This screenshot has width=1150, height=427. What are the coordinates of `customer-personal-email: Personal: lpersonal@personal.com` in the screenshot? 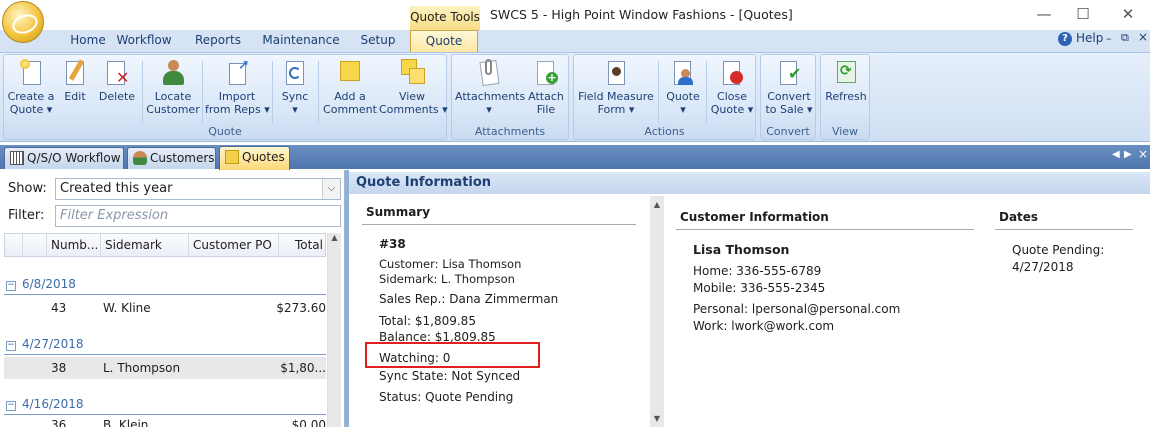 It's located at (796, 309).